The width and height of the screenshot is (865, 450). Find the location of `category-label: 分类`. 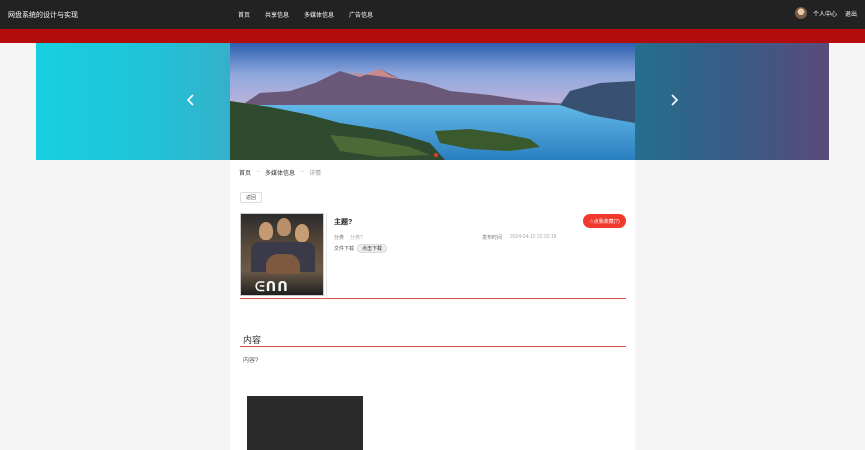

category-label: 分类 is located at coordinates (339, 238).